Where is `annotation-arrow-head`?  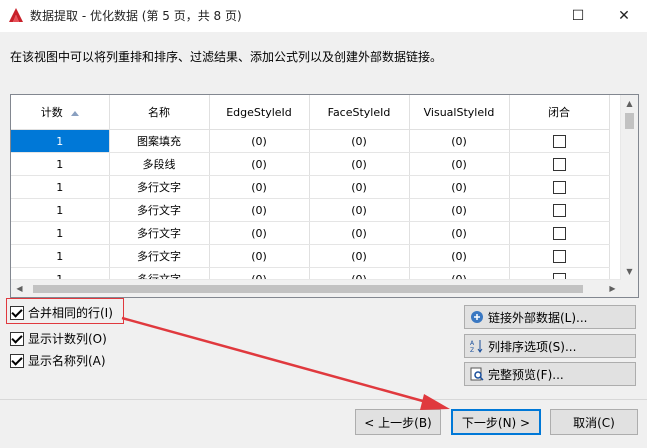
annotation-arrow-head is located at coordinates (435, 402).